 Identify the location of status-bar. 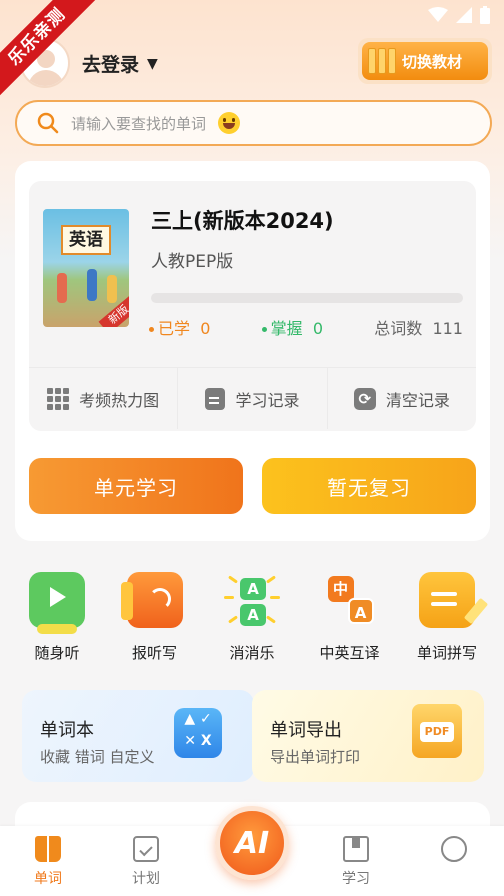
(459, 15).